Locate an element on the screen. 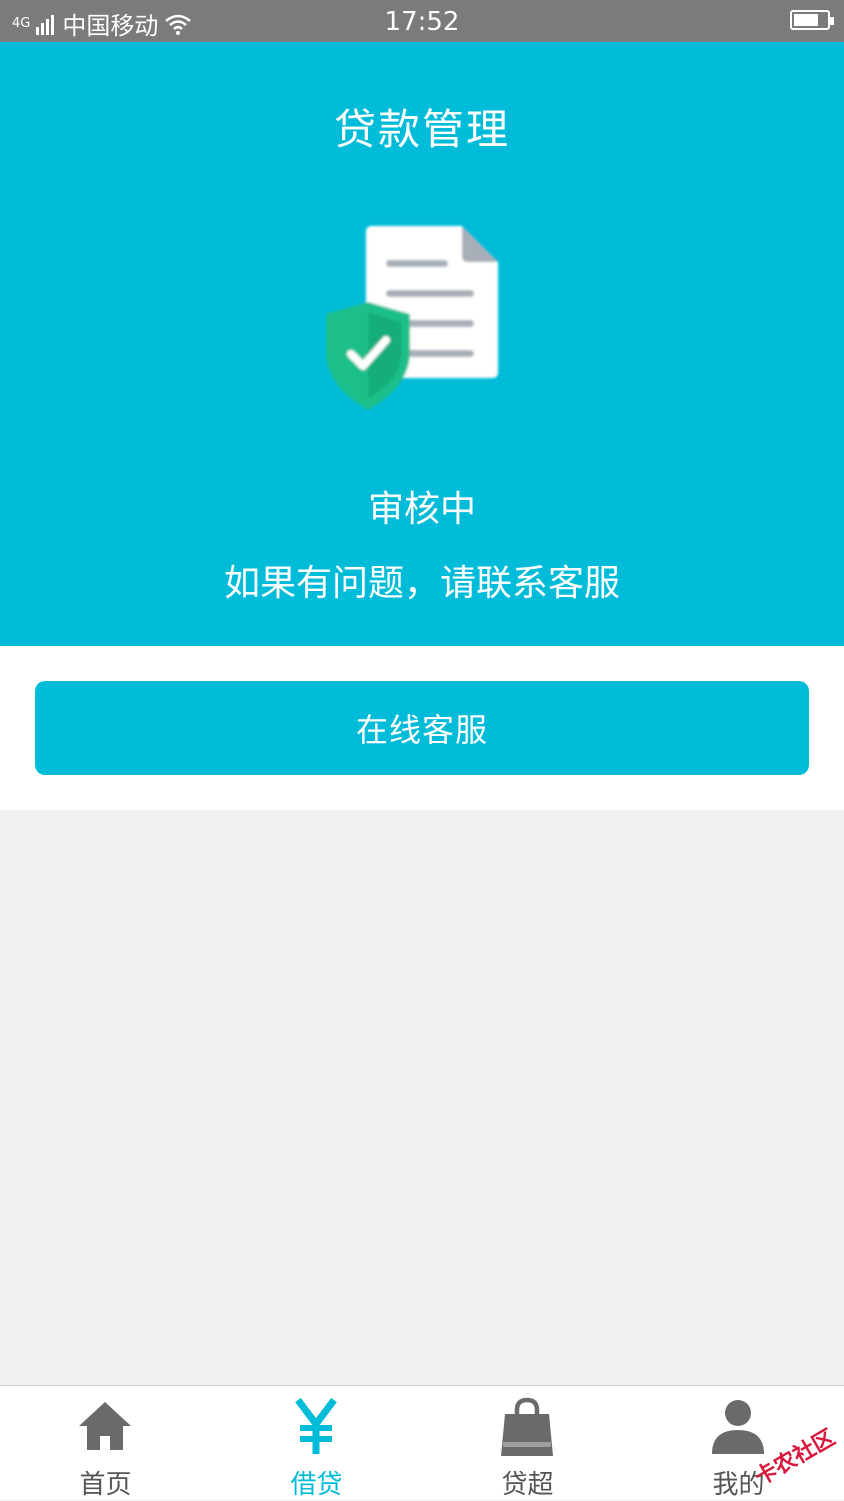 The height and width of the screenshot is (1501, 844). status-bar: 4G 中国移动 17:52 is located at coordinates (422, 21).